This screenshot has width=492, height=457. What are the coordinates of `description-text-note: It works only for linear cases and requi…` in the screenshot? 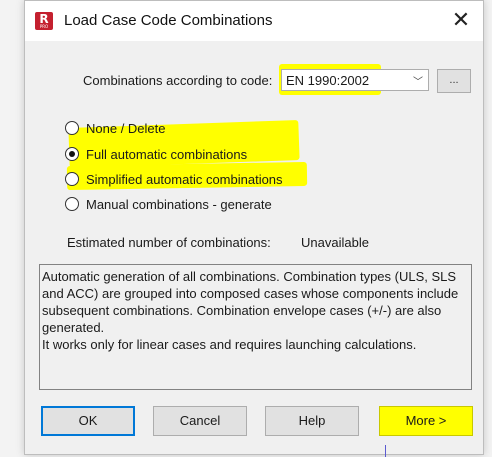 It's located at (229, 344).